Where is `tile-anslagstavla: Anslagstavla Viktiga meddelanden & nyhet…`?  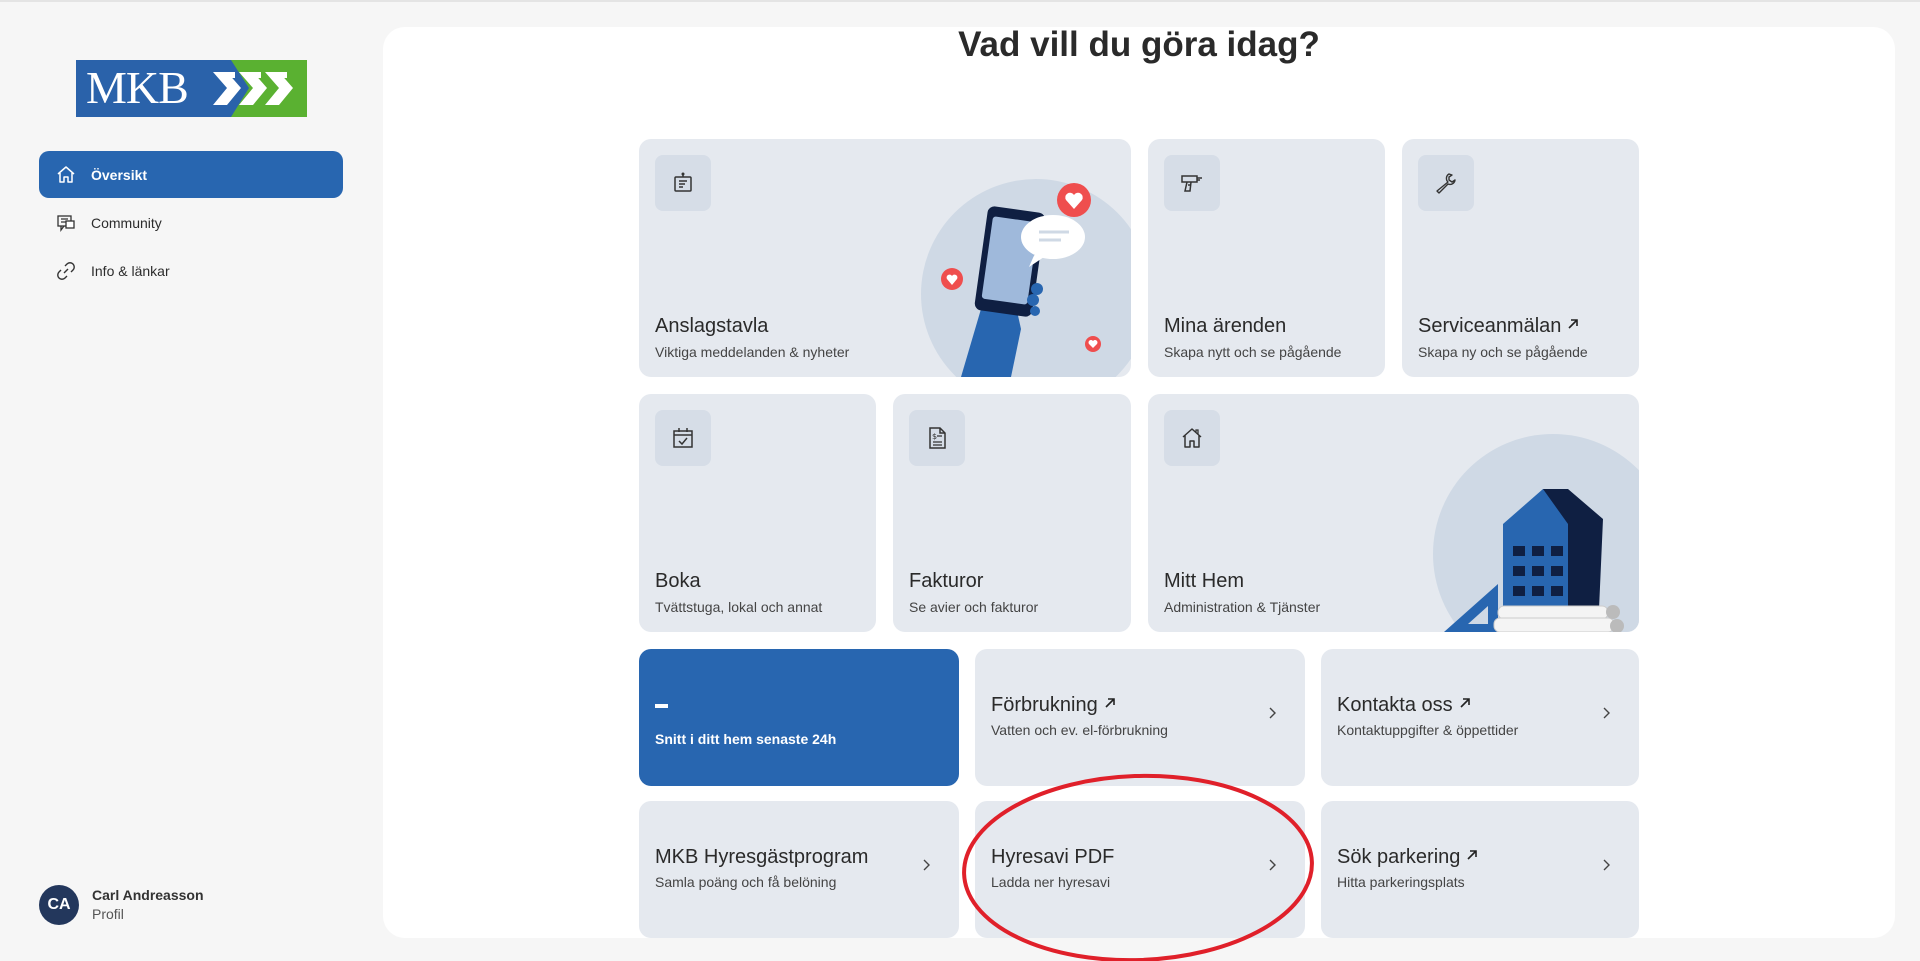 tile-anslagstavla: Anslagstavla Viktiga meddelanden & nyhet… is located at coordinates (885, 258).